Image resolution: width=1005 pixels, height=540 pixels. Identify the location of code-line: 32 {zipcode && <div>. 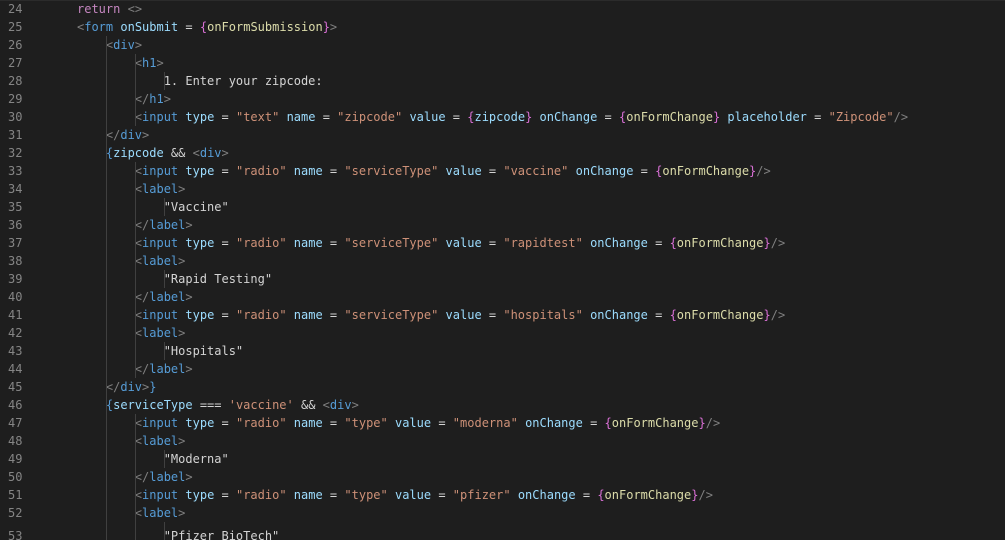
(502, 153).